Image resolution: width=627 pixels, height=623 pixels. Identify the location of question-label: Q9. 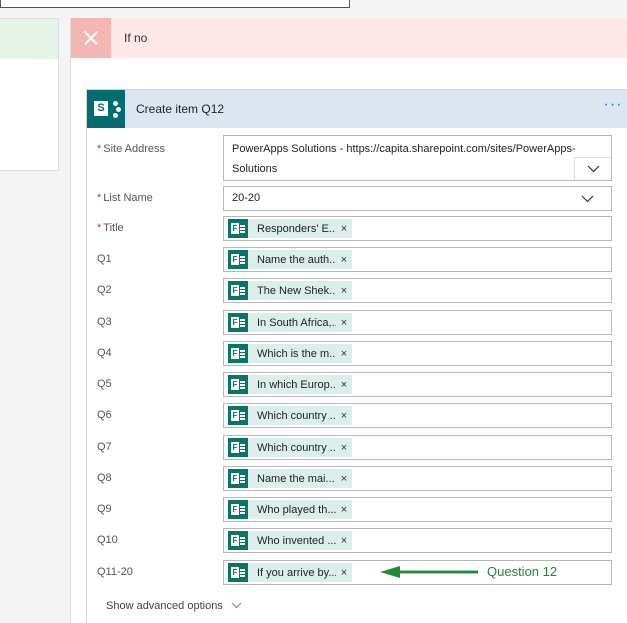
(104, 509).